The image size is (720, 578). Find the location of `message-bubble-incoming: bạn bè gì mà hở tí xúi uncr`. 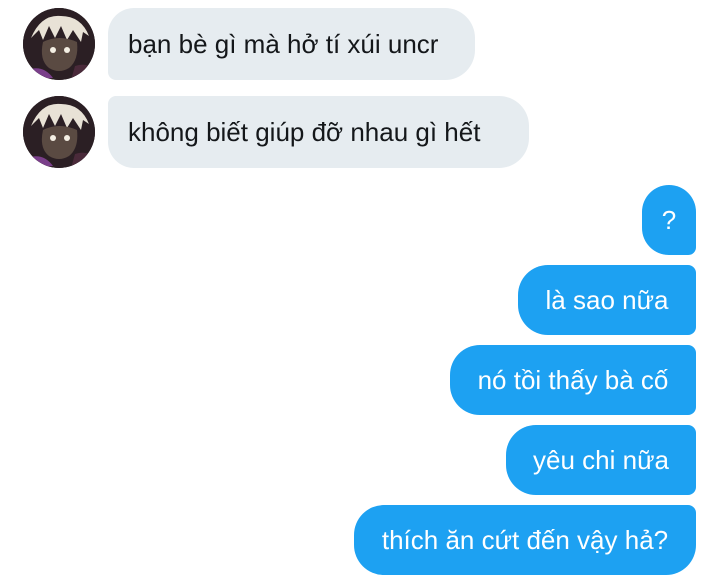

message-bubble-incoming: bạn bè gì mà hở tí xúi uncr is located at coordinates (291, 44).